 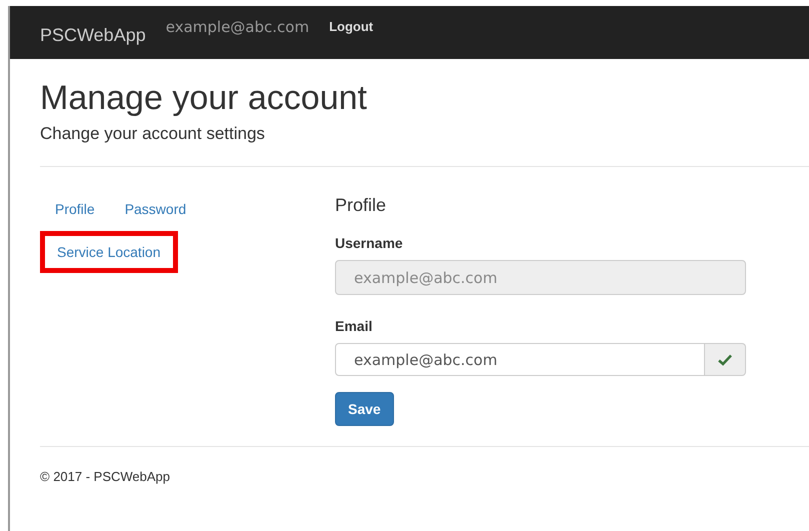 What do you see at coordinates (75, 209) in the screenshot?
I see `nav-link: Profile` at bounding box center [75, 209].